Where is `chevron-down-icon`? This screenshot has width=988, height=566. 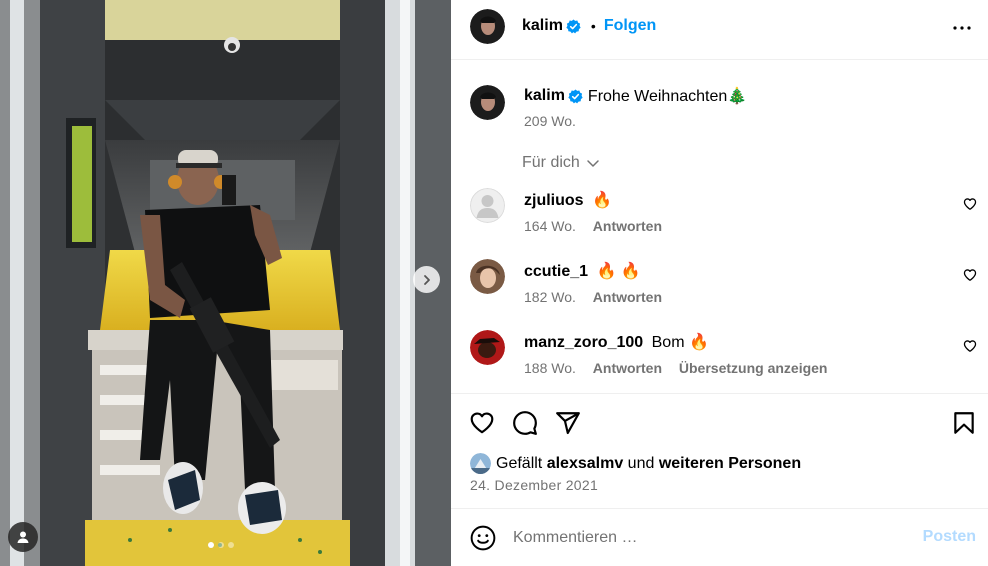 chevron-down-icon is located at coordinates (593, 163).